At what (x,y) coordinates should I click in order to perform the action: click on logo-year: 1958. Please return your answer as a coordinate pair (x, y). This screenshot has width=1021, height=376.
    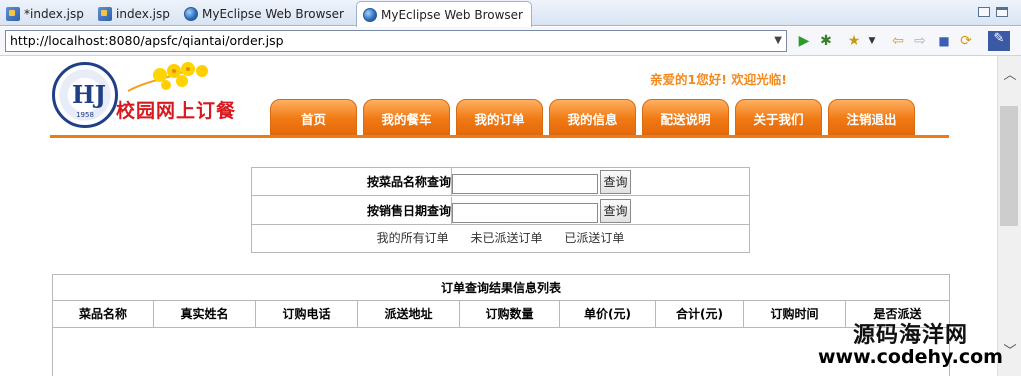
    Looking at the image, I should click on (85, 115).